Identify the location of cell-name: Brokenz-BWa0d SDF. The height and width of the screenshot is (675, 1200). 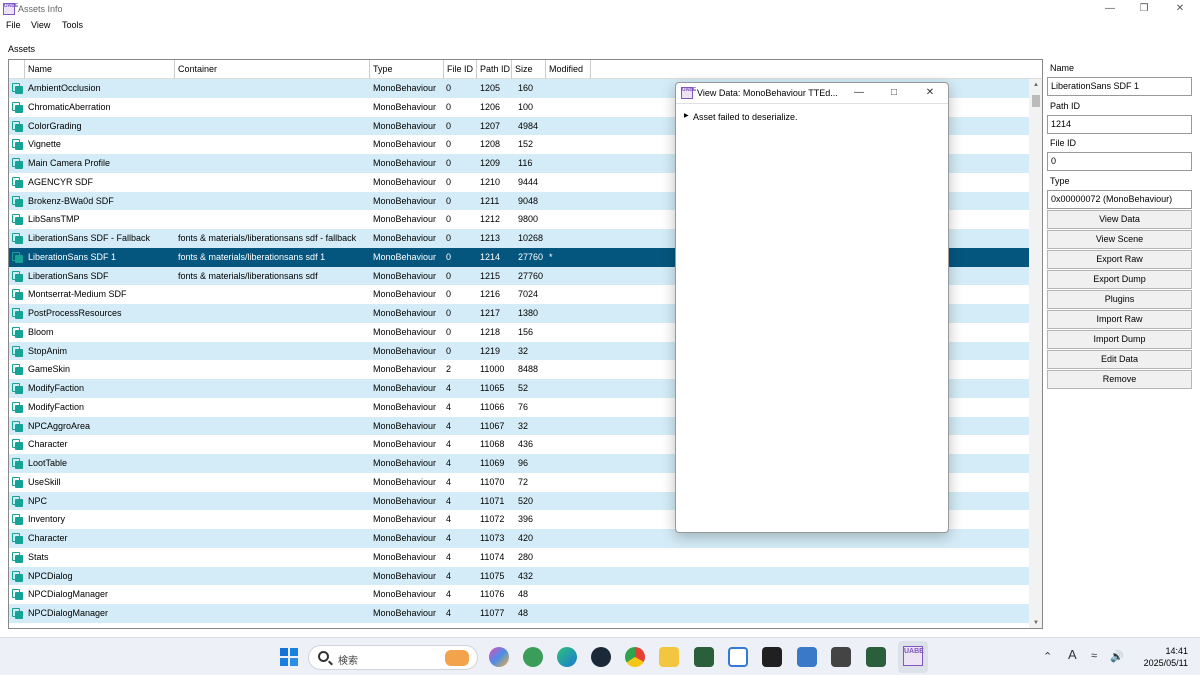
(71, 200).